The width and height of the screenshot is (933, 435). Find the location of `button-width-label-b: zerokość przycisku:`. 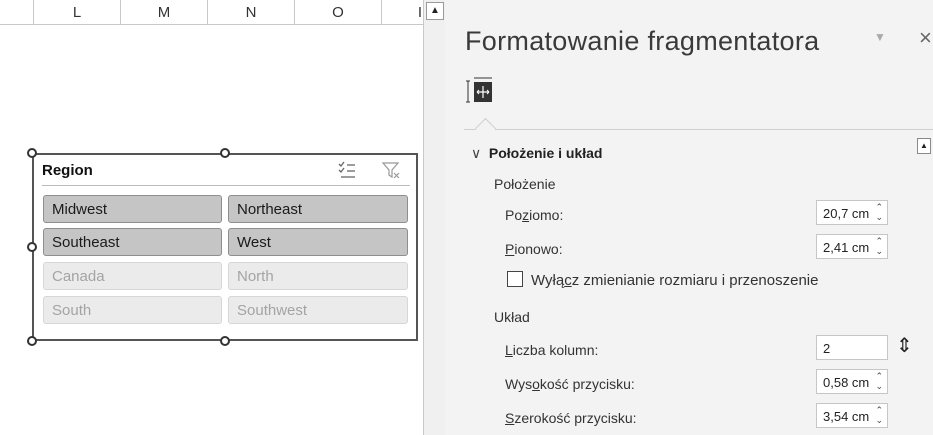

button-width-label-b: zerokość przycisku: is located at coordinates (575, 418).